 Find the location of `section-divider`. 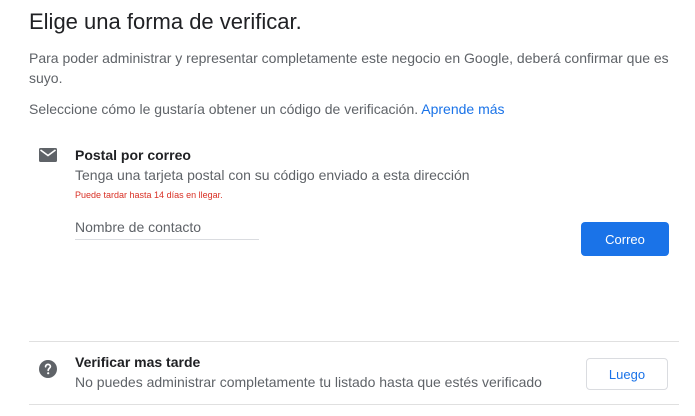

section-divider is located at coordinates (354, 341).